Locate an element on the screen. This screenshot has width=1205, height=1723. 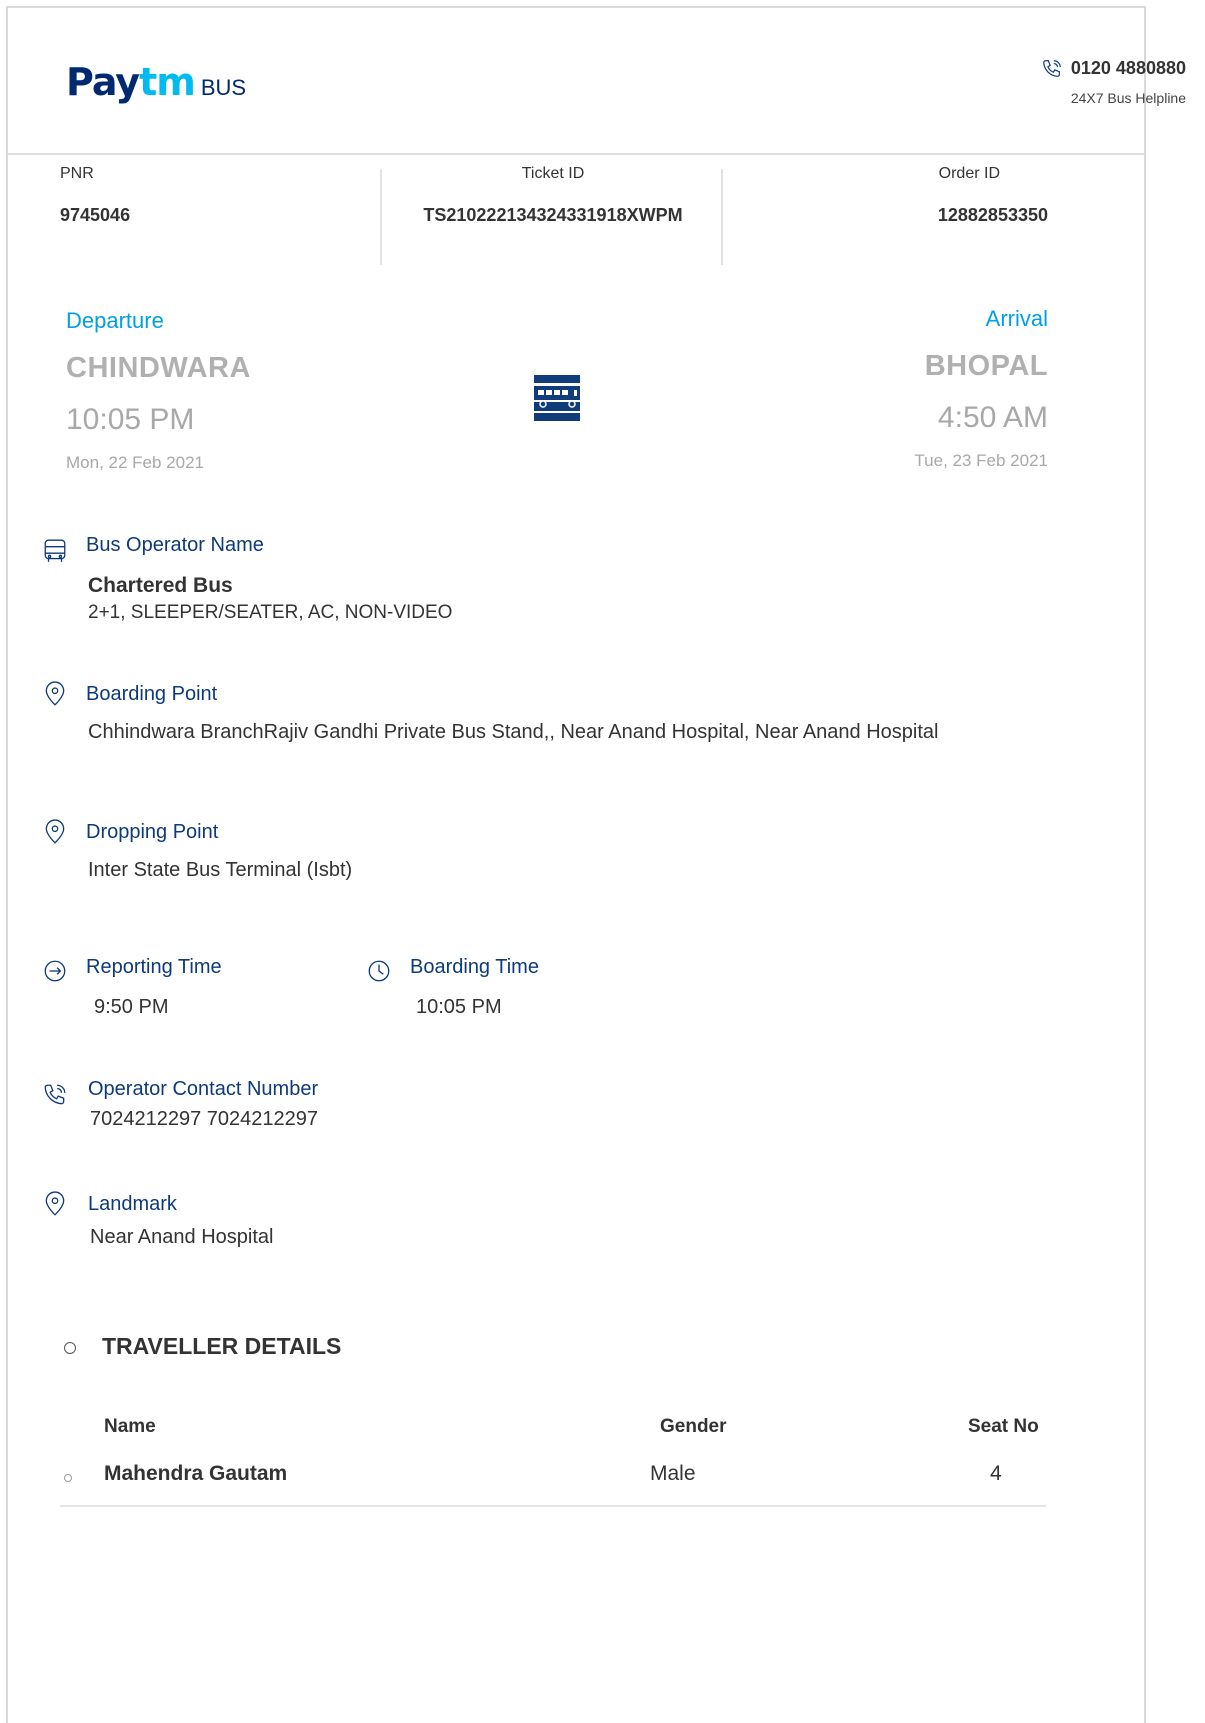
ticket-id-block: Ticket ID TS210222134324331918XWPM is located at coordinates (553, 212).